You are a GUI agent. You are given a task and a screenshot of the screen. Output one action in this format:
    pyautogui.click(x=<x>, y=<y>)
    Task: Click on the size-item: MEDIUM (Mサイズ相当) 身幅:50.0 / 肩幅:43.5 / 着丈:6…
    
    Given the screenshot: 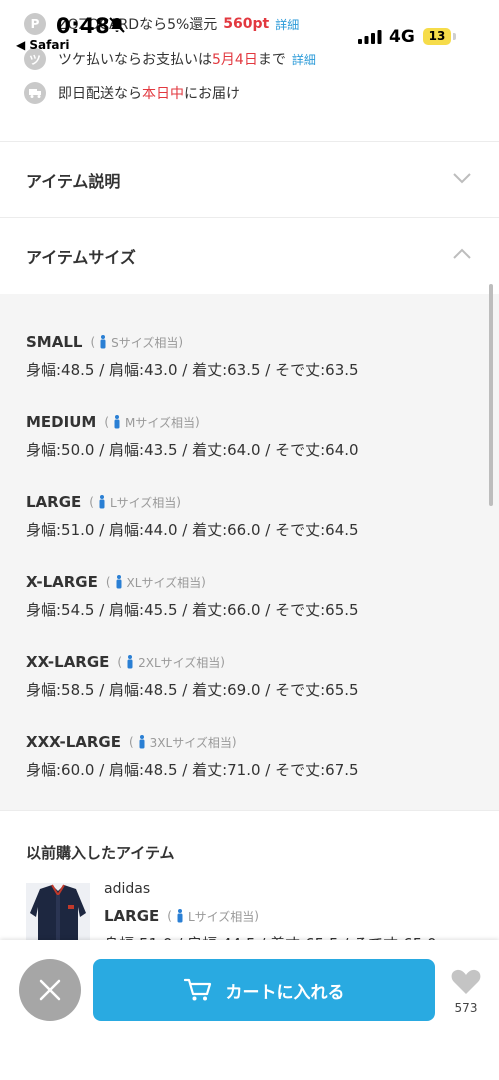 What is the action you would take?
    pyautogui.click(x=256, y=435)
    